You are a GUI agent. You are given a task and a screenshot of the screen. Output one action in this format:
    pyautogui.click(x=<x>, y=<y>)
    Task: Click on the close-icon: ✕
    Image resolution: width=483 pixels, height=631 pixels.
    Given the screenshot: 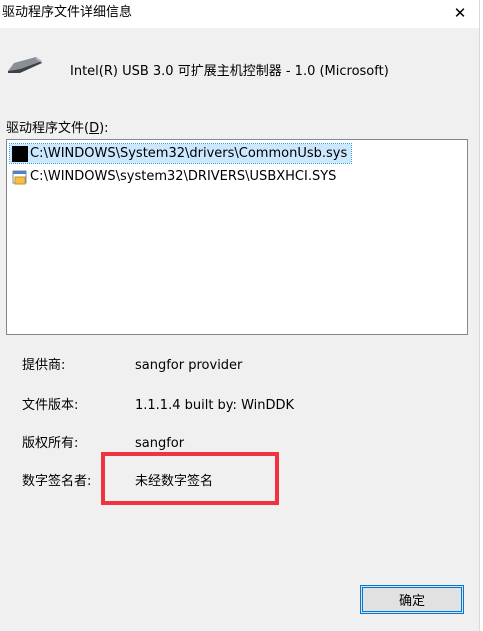 What is the action you would take?
    pyautogui.click(x=460, y=13)
    